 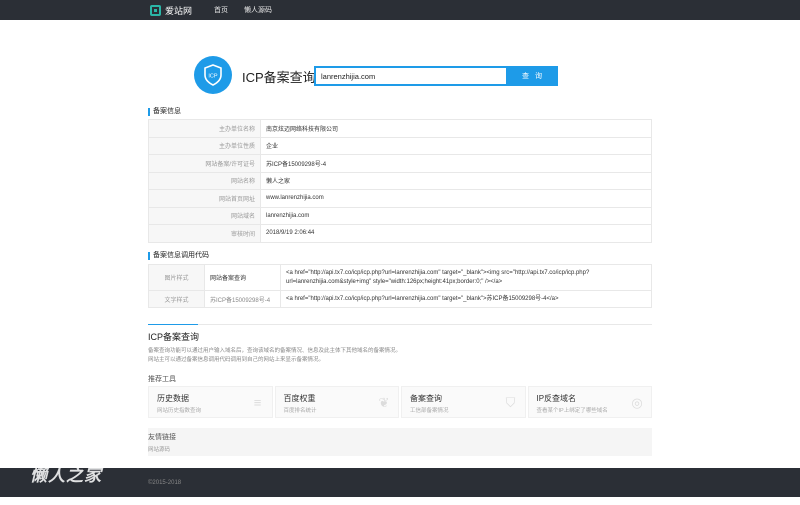 What do you see at coordinates (204, 233) in the screenshot?
I see `record-info-label: 审核时间` at bounding box center [204, 233].